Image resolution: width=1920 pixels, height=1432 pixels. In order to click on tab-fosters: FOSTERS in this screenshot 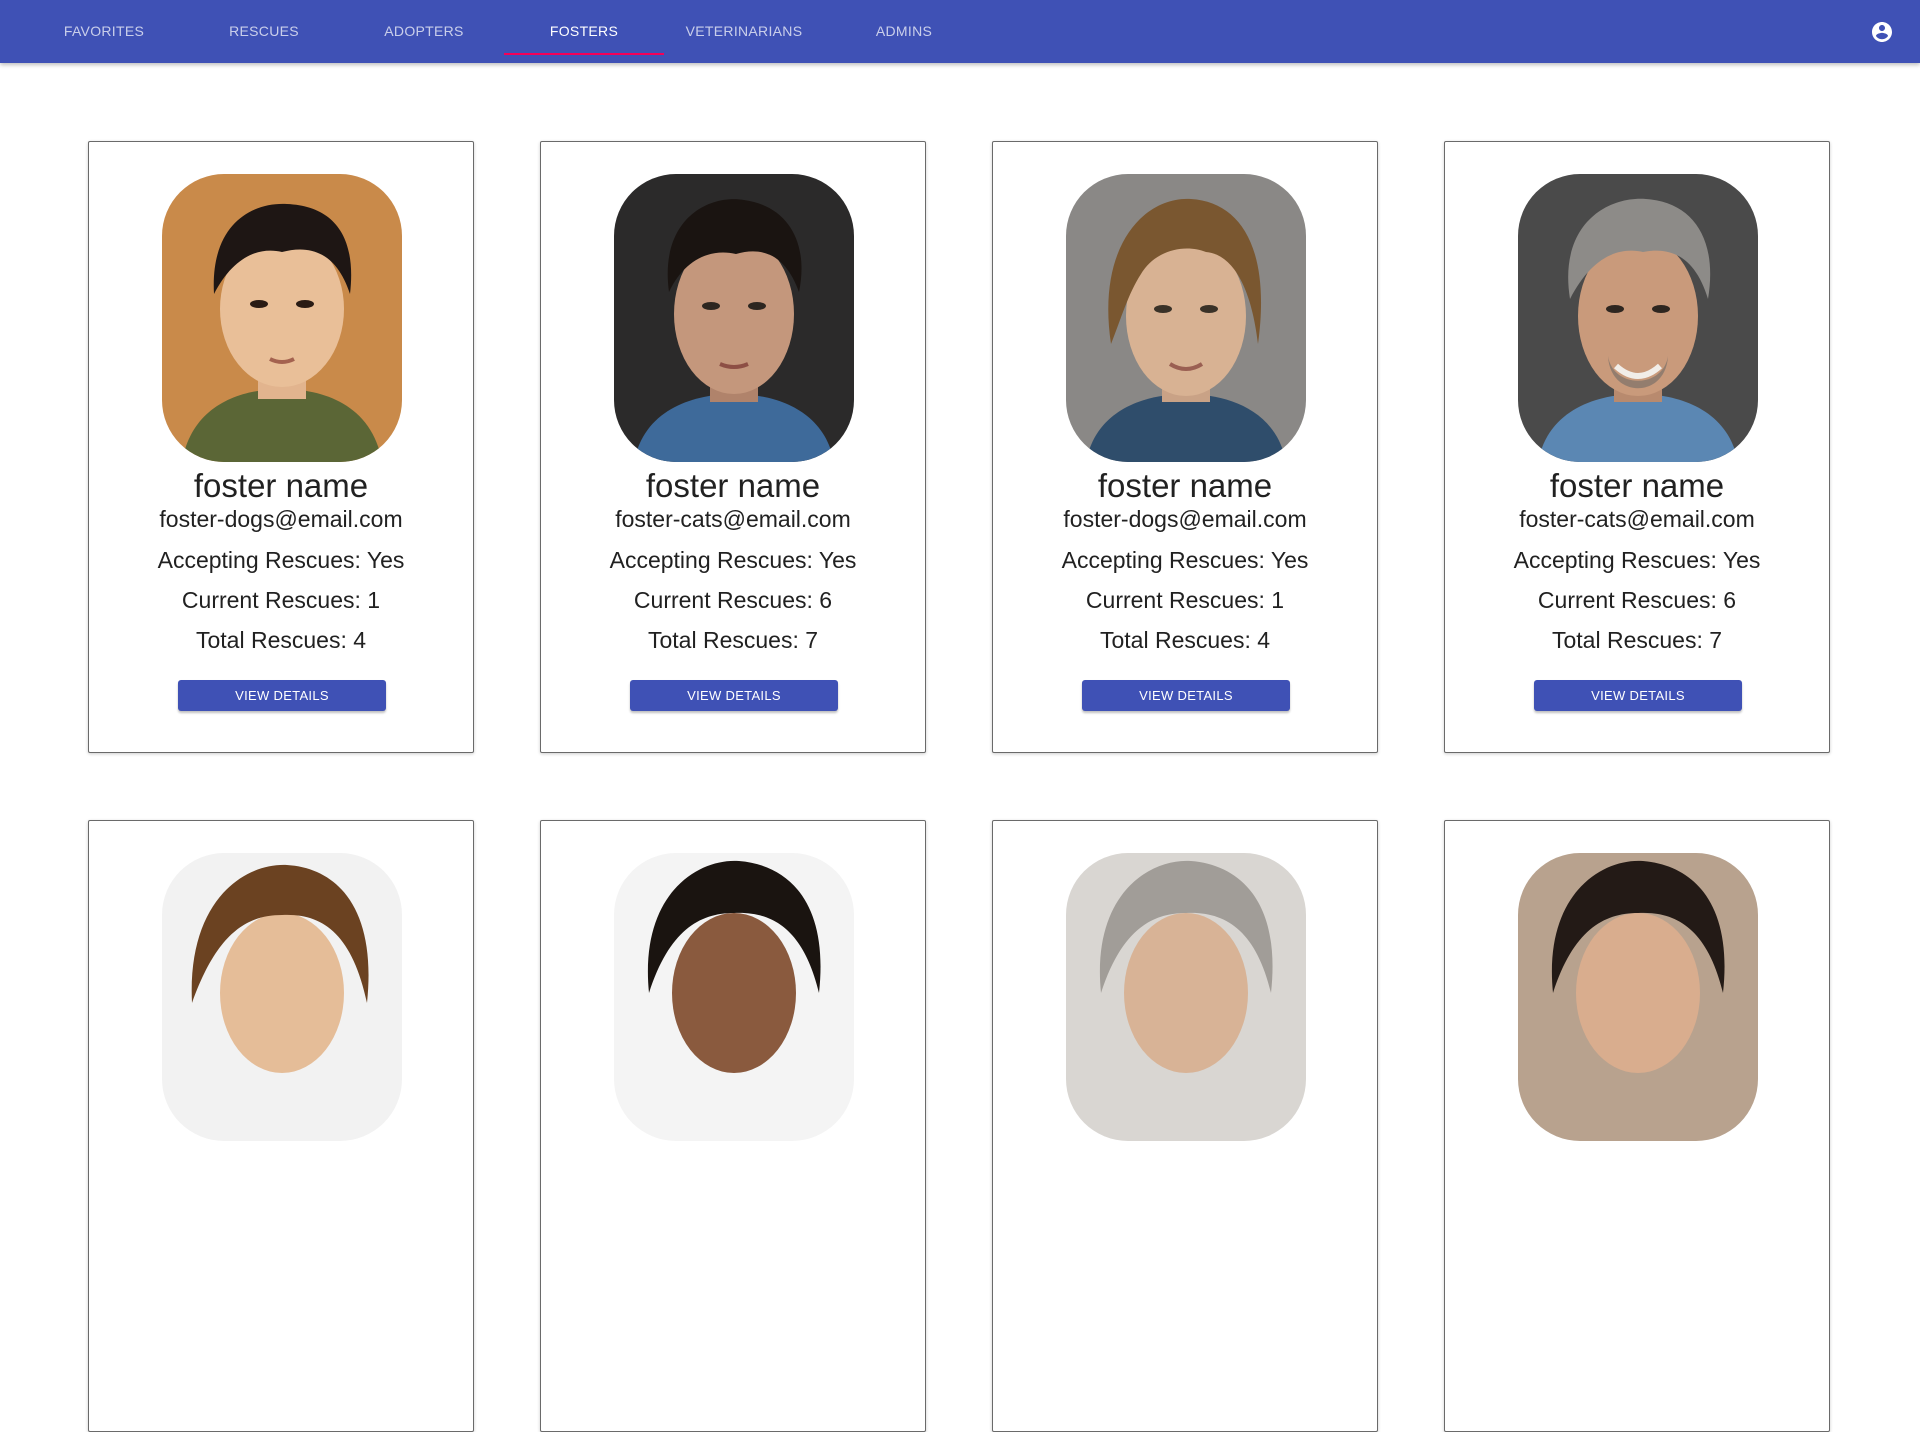, I will do `click(584, 30)`.